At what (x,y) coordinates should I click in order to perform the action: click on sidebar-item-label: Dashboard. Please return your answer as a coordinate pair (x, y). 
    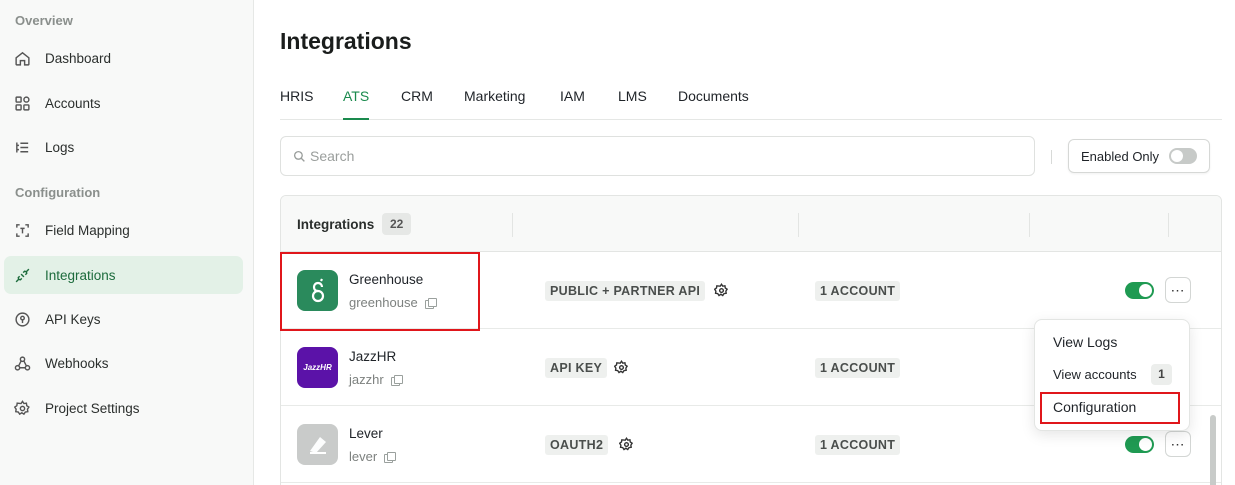
    Looking at the image, I should click on (78, 58).